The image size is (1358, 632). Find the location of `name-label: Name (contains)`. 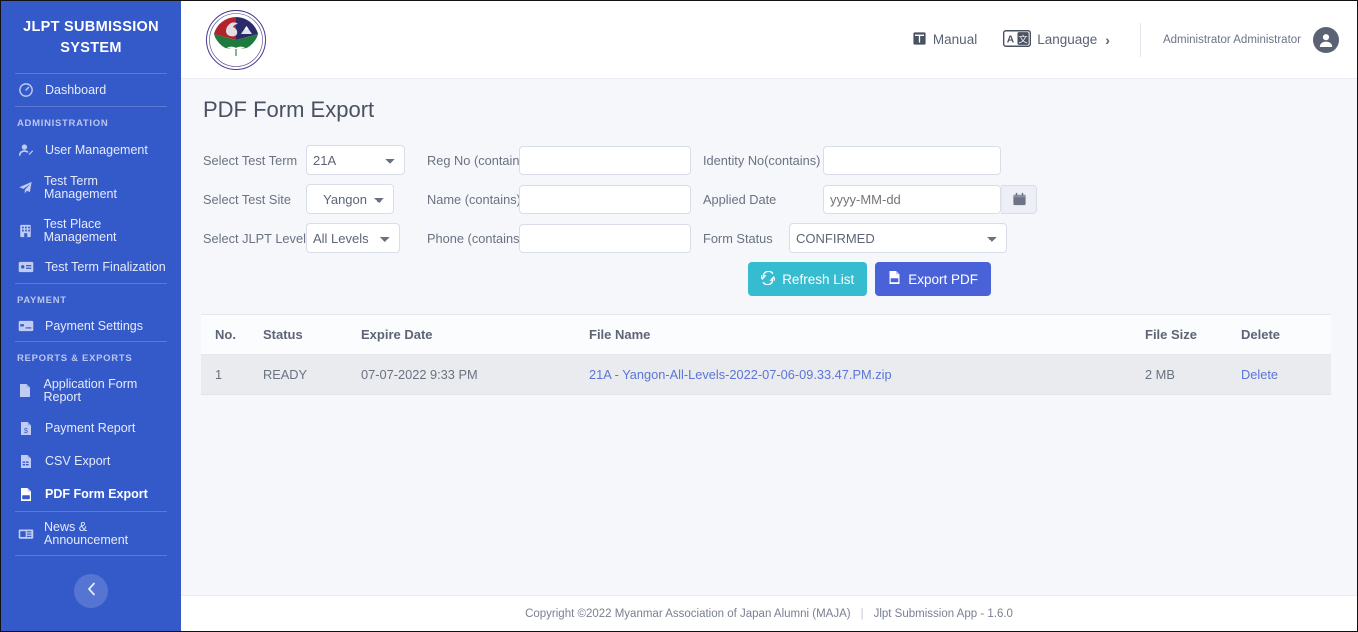

name-label: Name (contains) is located at coordinates (474, 199).